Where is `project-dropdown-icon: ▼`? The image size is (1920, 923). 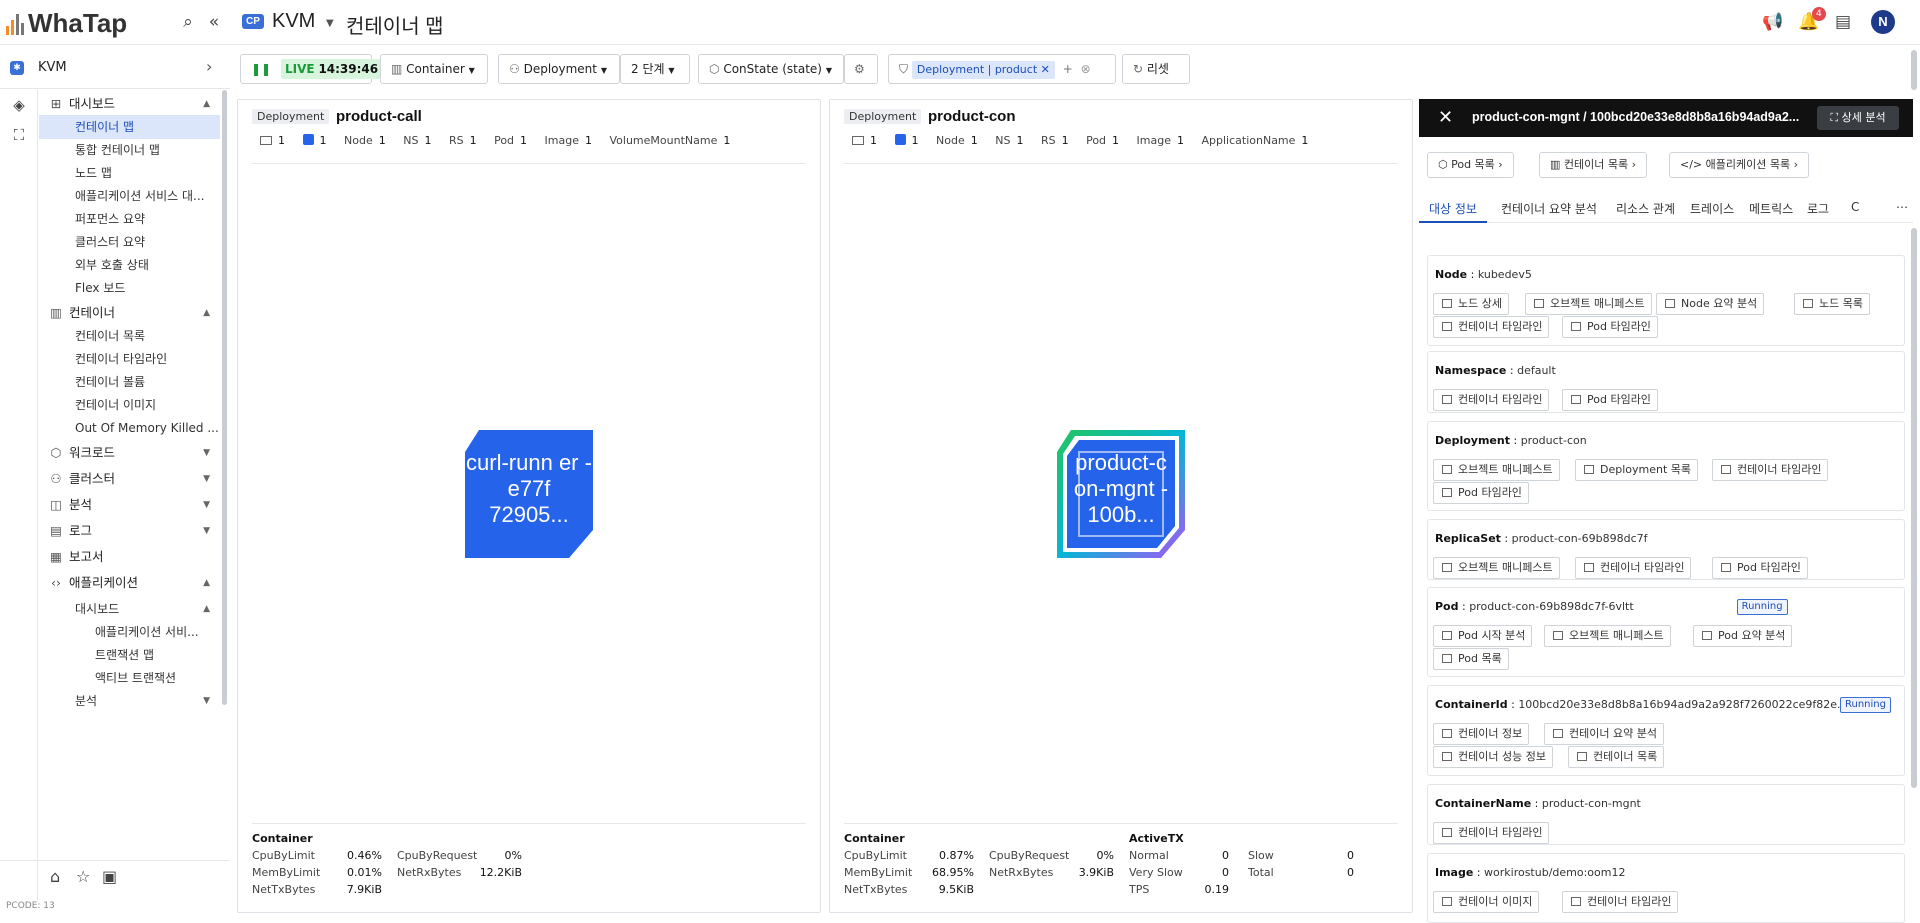
project-dropdown-icon: ▼ is located at coordinates (330, 23).